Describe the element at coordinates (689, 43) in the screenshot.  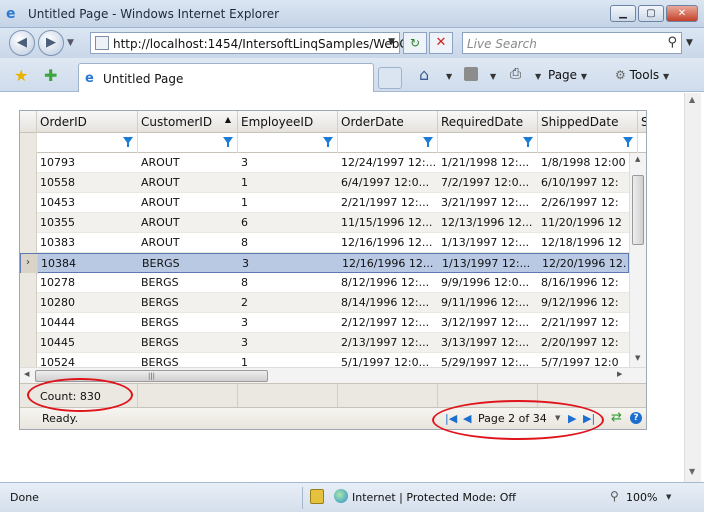
I see `search-dropdown-icon: ▼` at that location.